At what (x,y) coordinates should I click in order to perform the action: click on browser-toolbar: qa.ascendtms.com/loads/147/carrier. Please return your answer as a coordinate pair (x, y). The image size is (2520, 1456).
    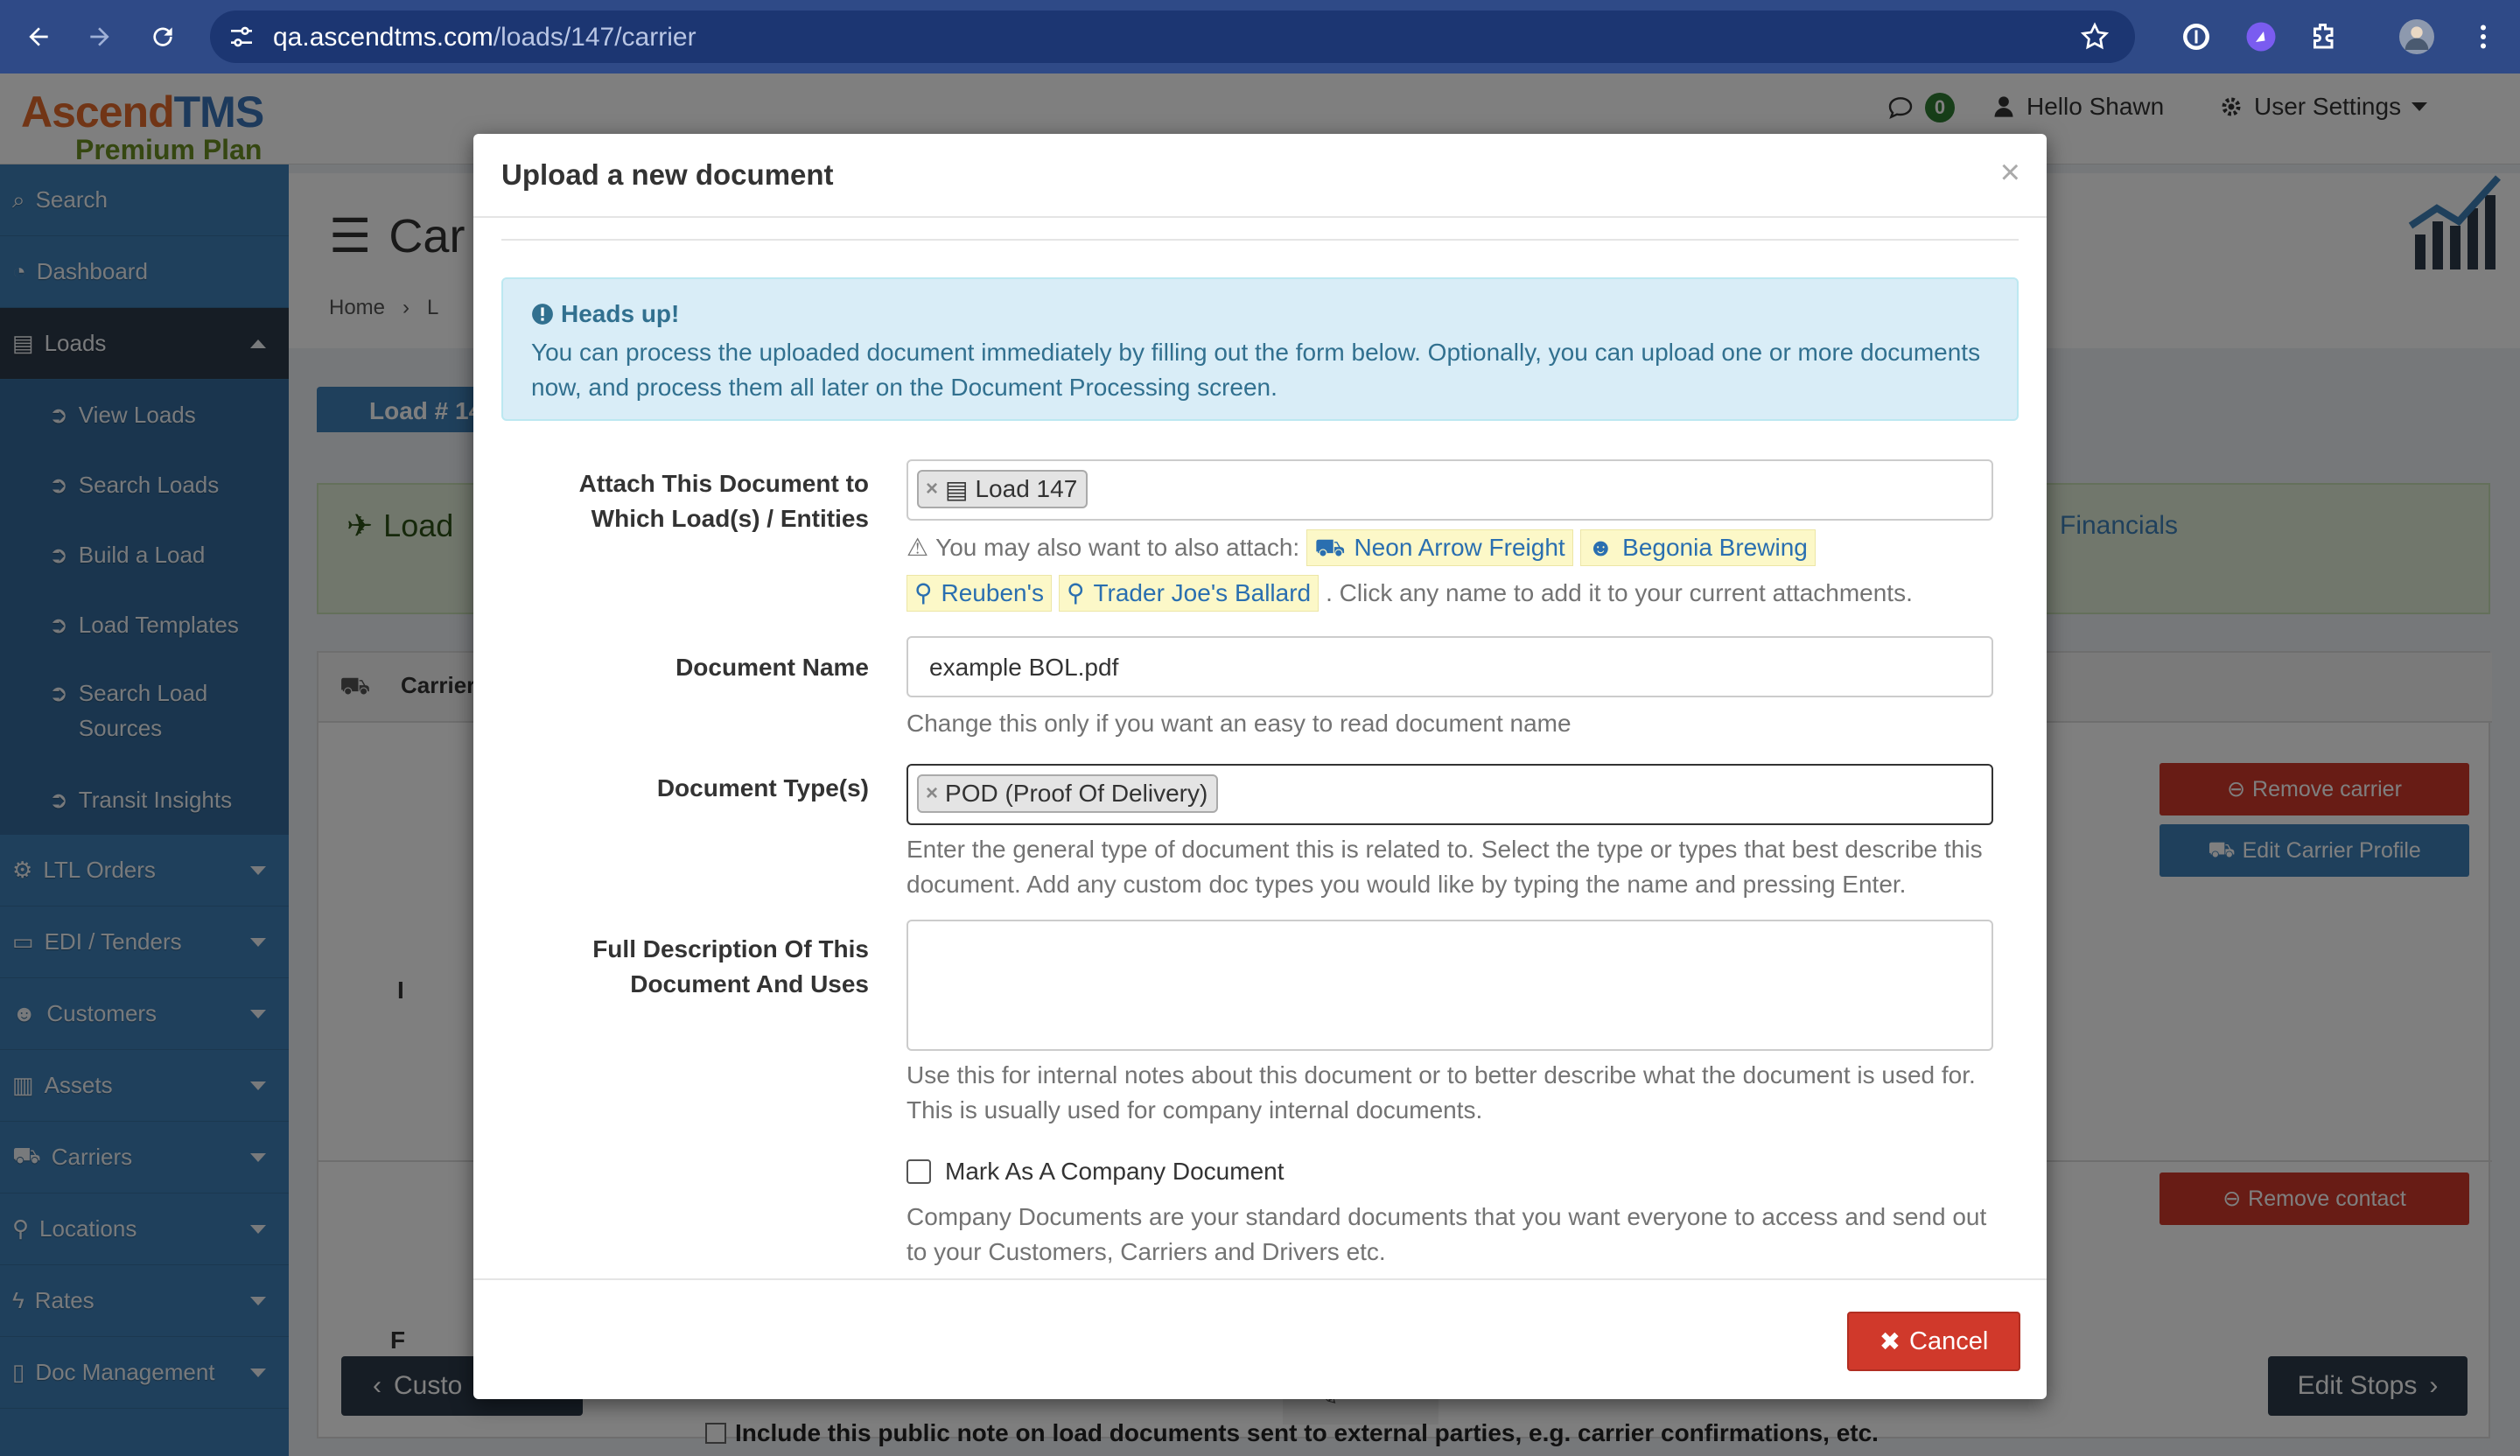
    Looking at the image, I should click on (1260, 37).